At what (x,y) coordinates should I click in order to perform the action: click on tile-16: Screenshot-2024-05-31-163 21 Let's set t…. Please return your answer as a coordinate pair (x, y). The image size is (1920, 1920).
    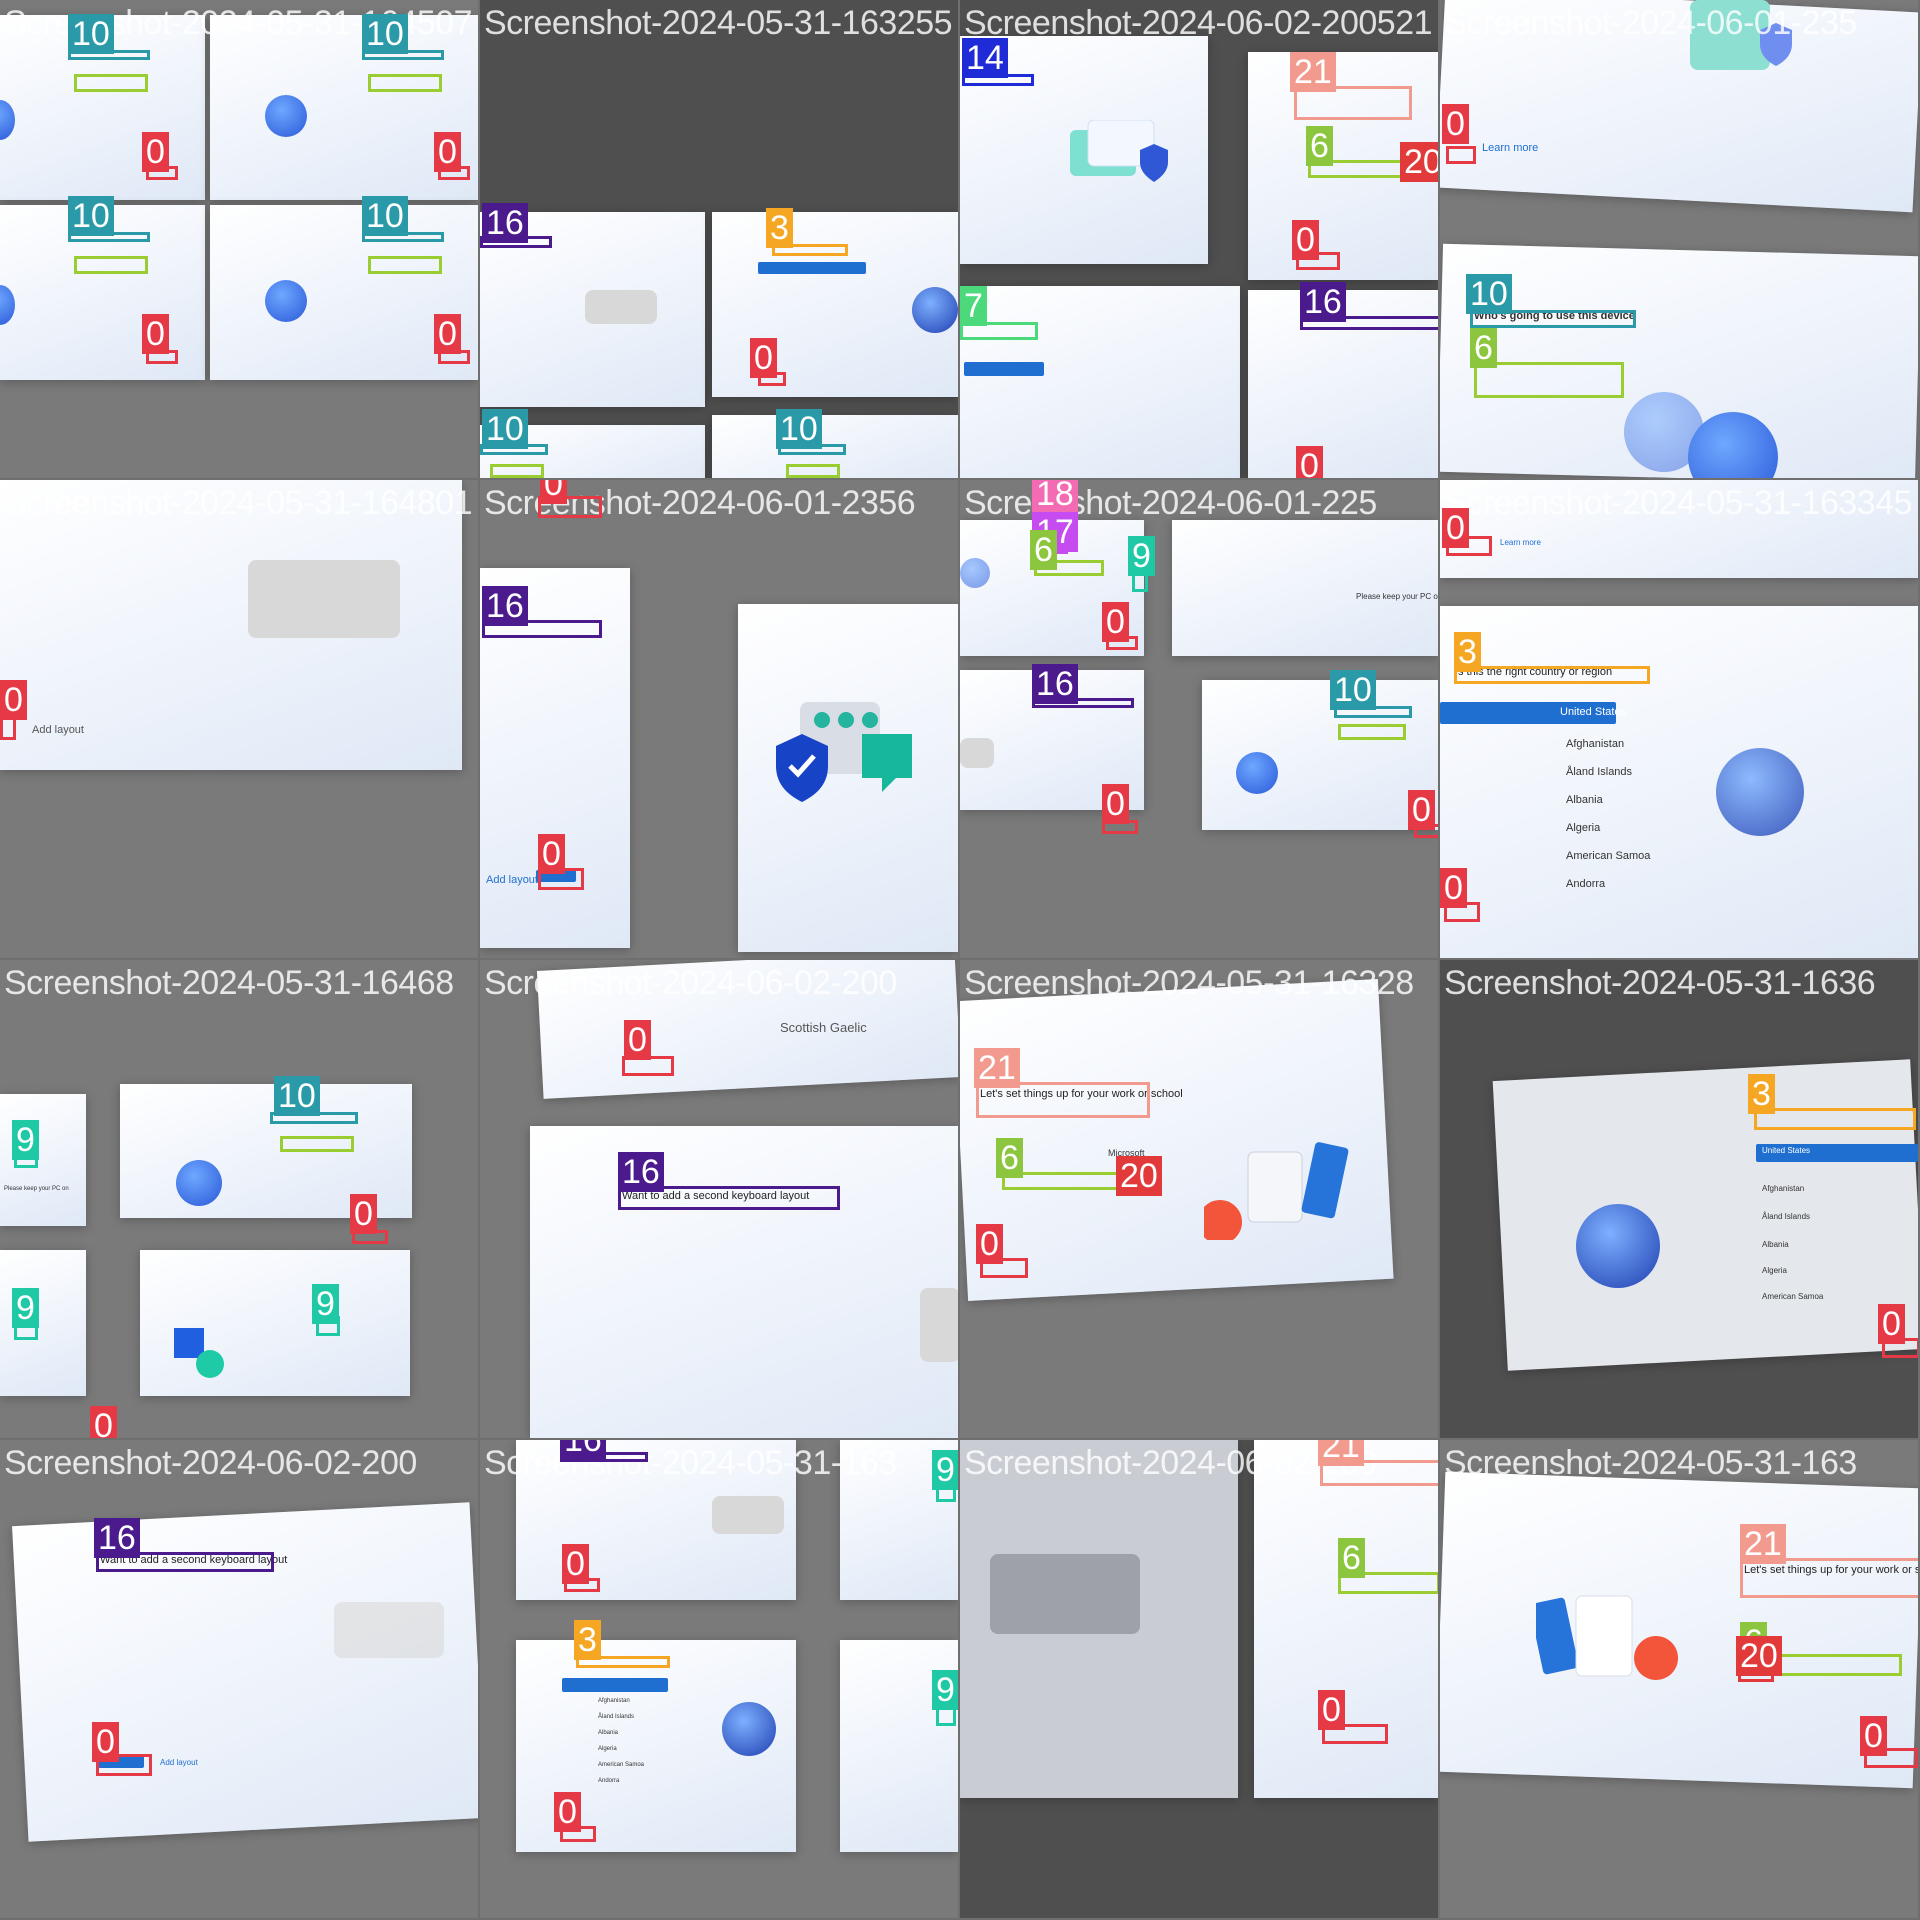
    Looking at the image, I should click on (1679, 1679).